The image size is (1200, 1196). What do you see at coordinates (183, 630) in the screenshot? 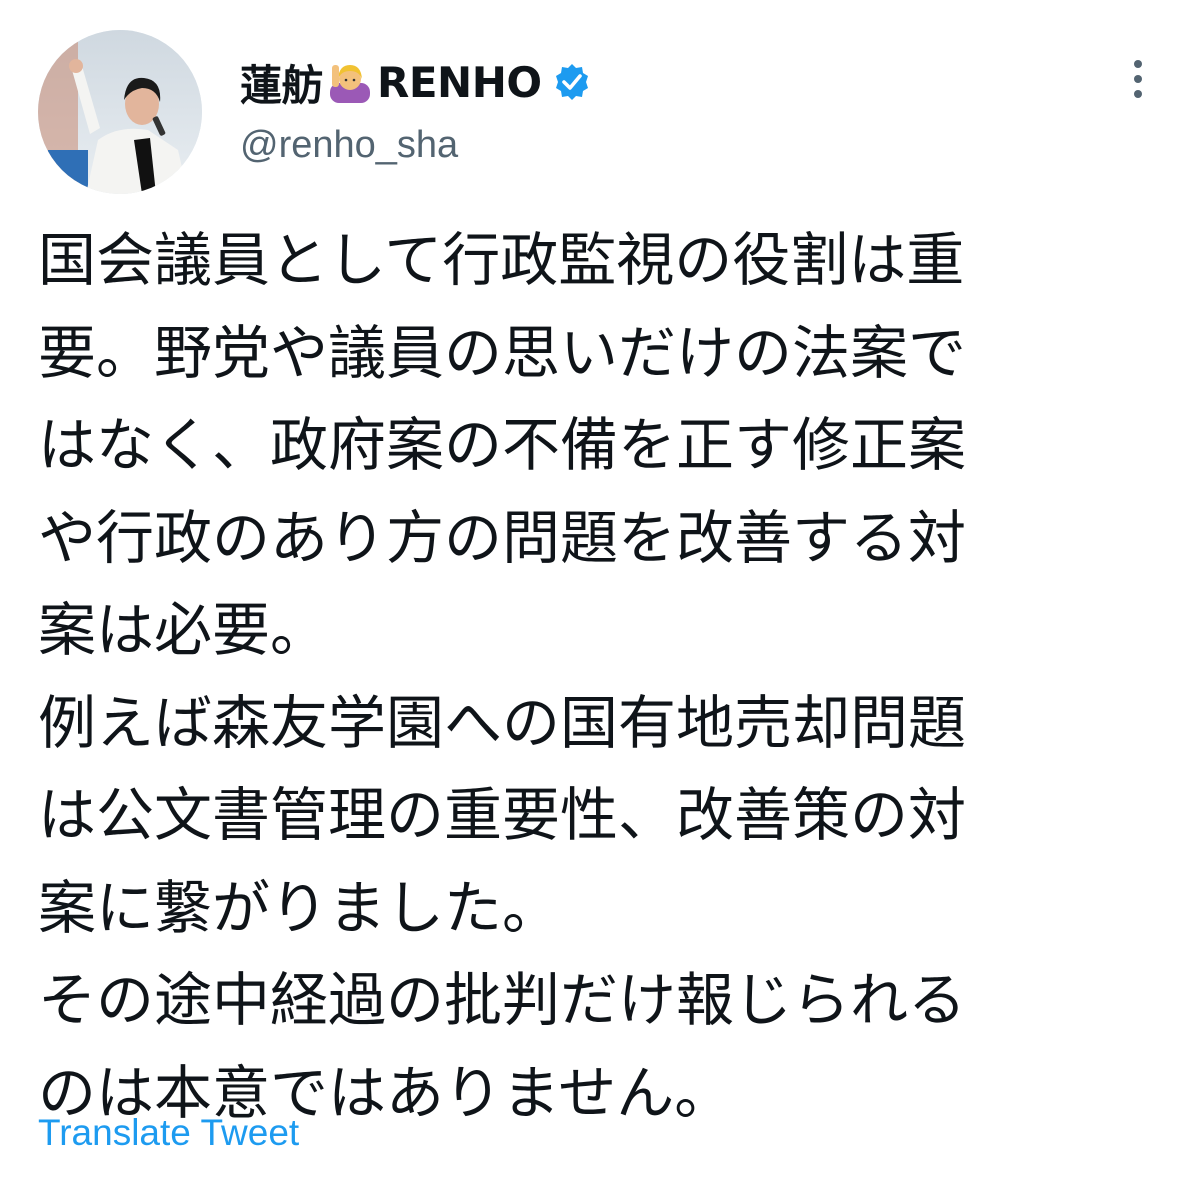
I see `tweet-line: 案は必要。` at bounding box center [183, 630].